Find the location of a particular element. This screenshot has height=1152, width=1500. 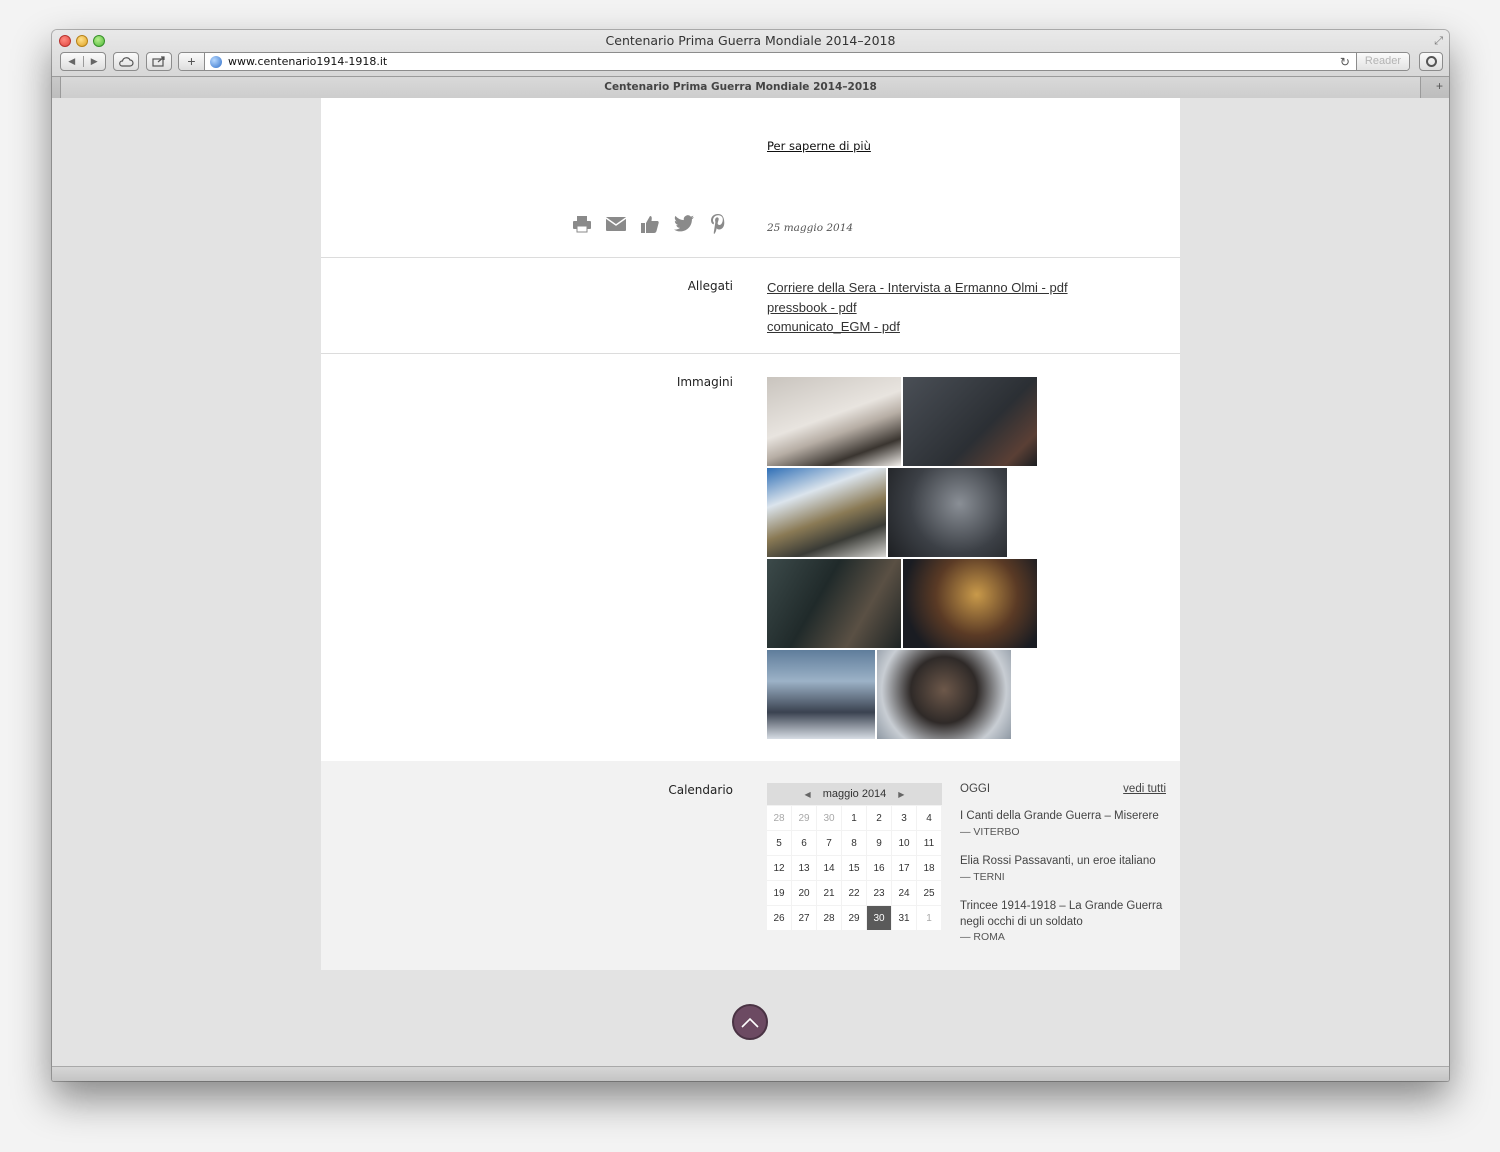

chevron-up-icon is located at coordinates (750, 1022).